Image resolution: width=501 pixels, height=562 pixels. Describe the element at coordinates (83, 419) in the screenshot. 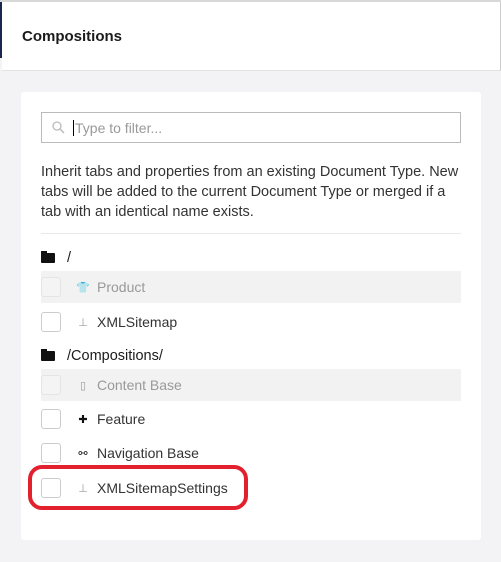

I see `puzzle-icon: ✚` at that location.